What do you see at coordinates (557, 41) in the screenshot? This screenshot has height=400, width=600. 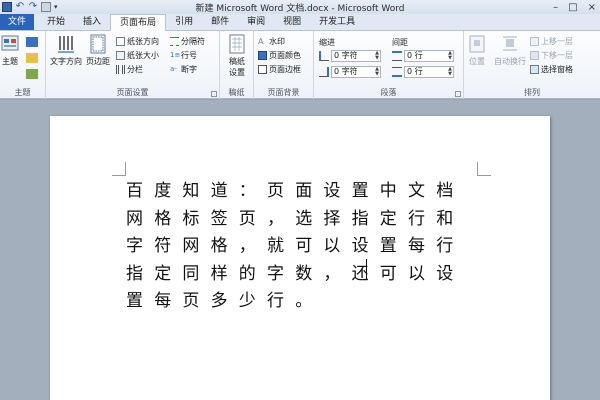 I see `bring-forward-label: 上移一层` at bounding box center [557, 41].